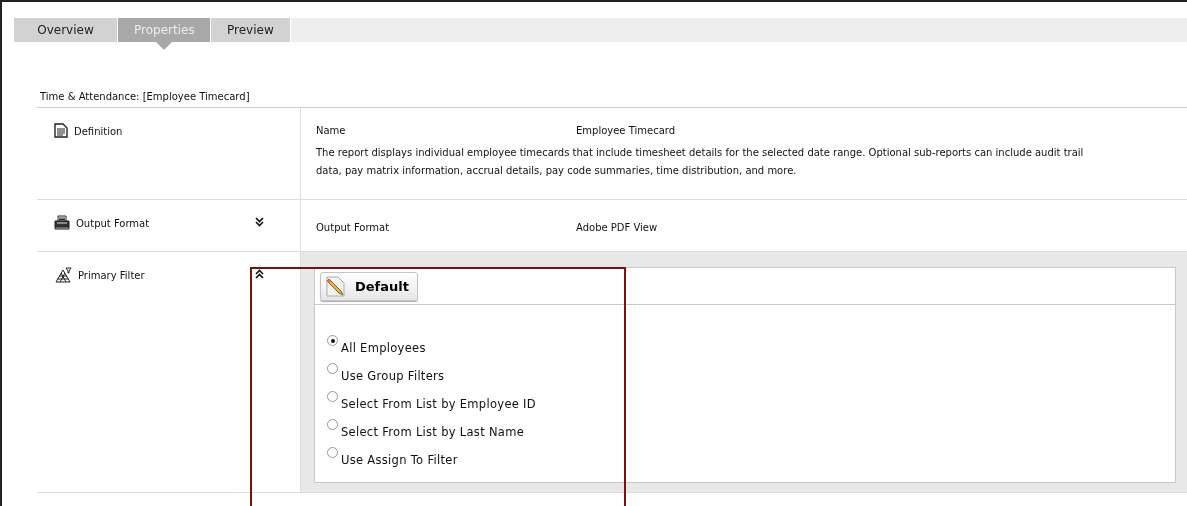 The image size is (1187, 506). I want to click on default-button: Default, so click(369, 286).